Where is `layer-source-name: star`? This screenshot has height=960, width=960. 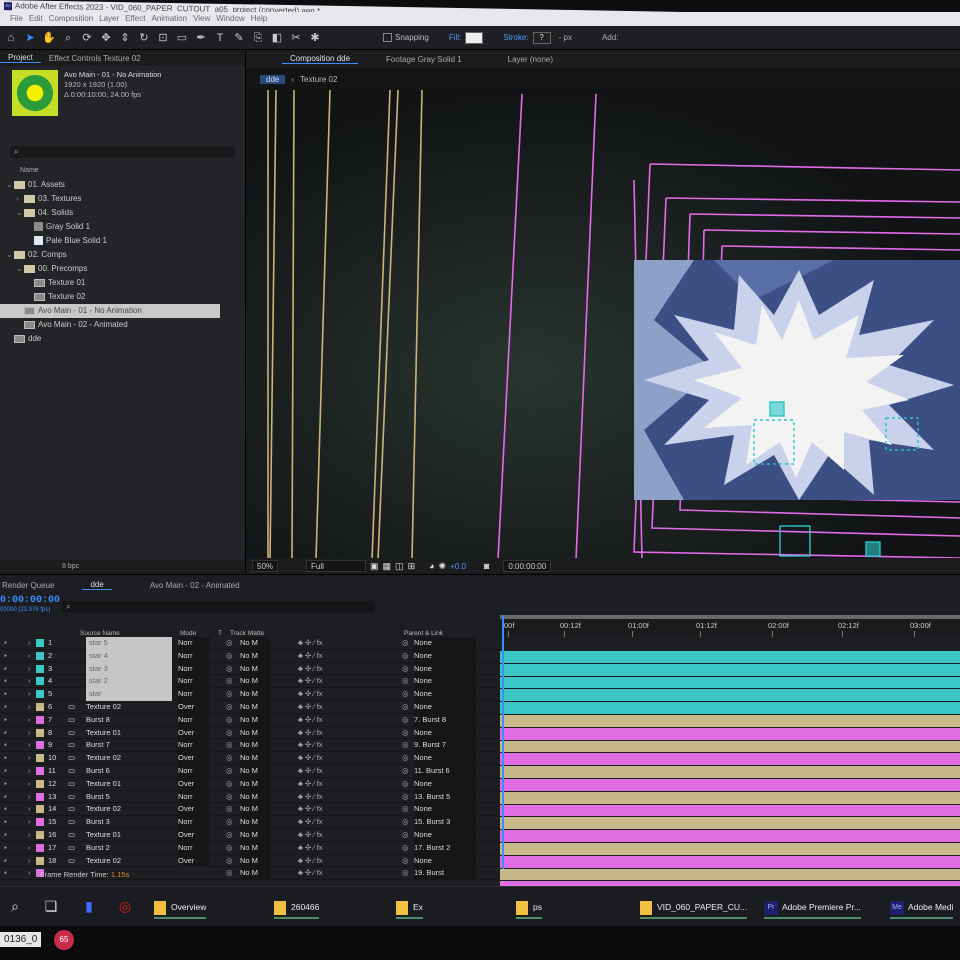 layer-source-name: star is located at coordinates (129, 694).